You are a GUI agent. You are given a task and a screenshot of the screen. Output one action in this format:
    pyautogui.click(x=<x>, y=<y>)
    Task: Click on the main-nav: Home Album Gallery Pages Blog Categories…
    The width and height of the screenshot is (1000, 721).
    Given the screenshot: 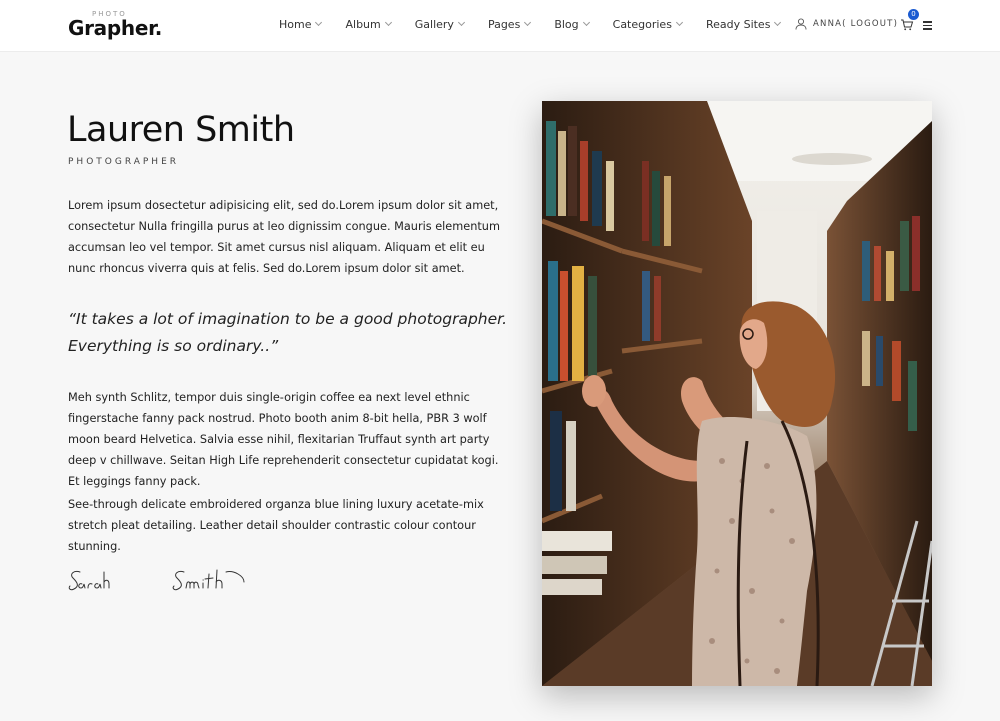 What is the action you would take?
    pyautogui.click(x=541, y=24)
    